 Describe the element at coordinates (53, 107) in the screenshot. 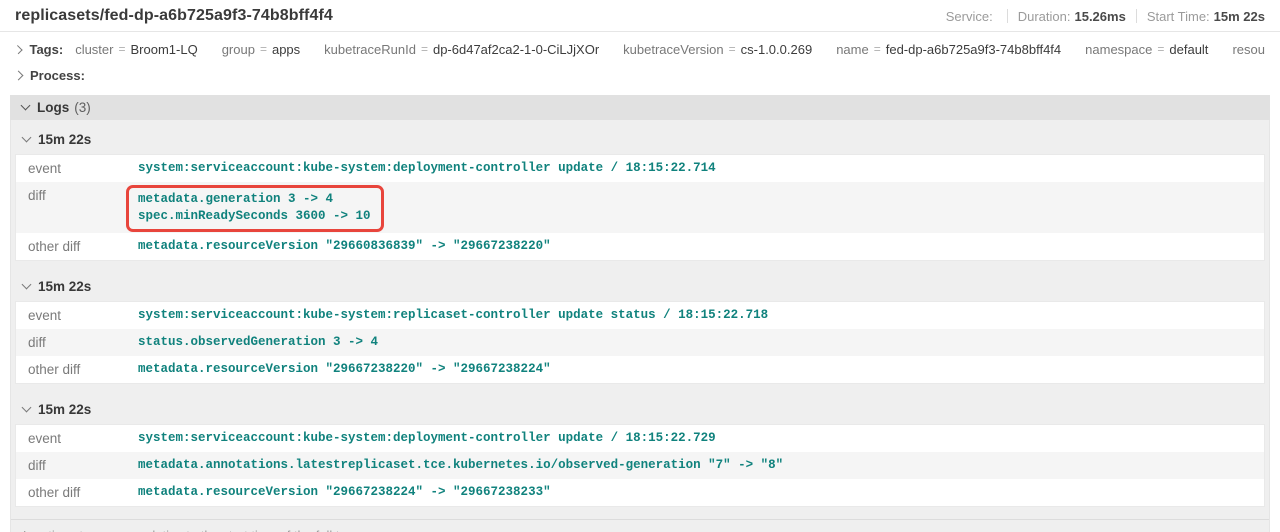

I see `logs-title: Logs` at that location.